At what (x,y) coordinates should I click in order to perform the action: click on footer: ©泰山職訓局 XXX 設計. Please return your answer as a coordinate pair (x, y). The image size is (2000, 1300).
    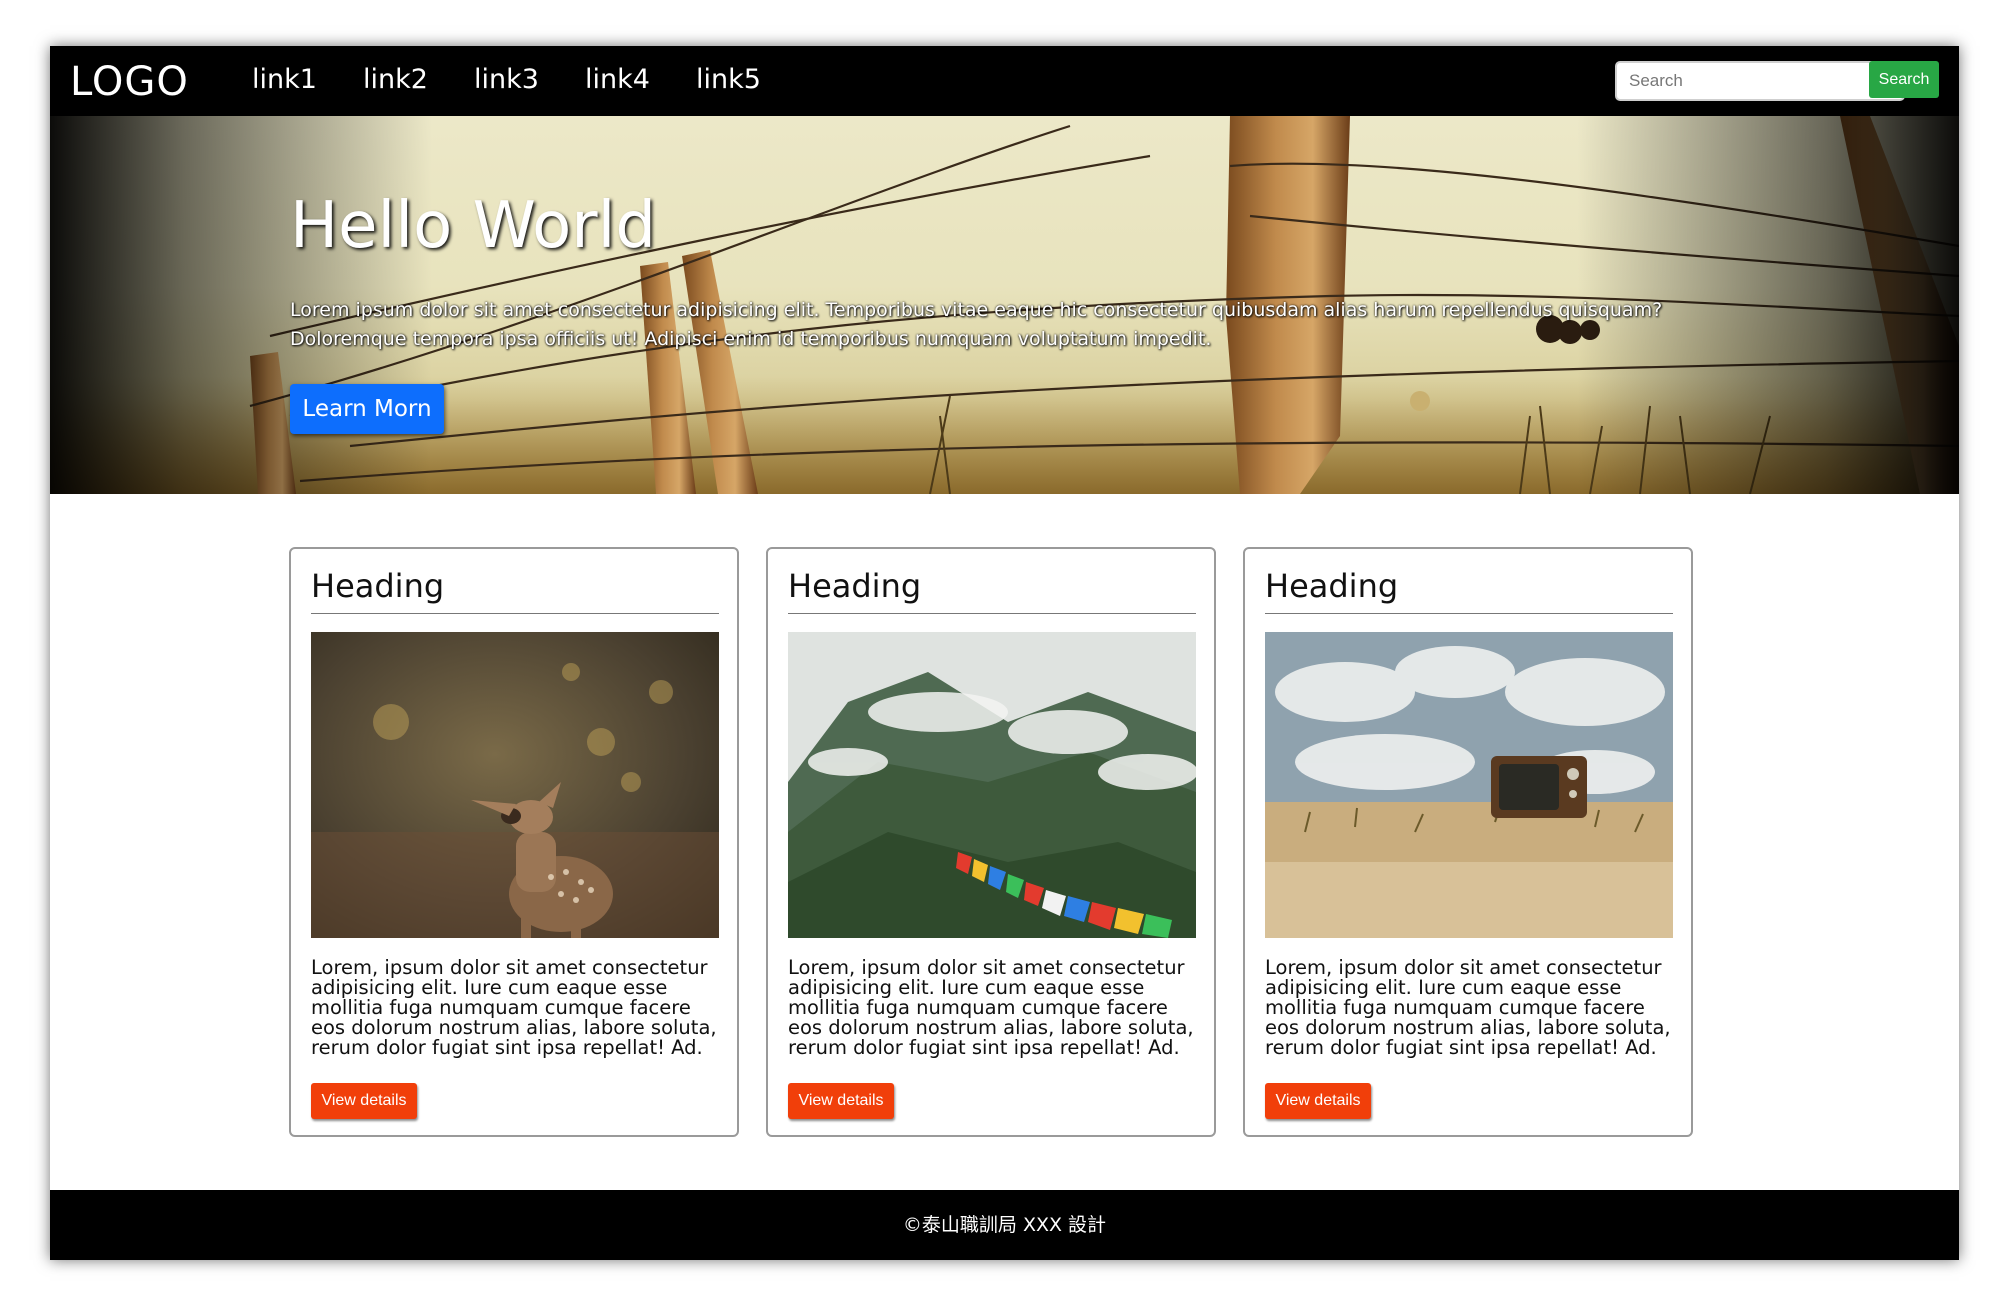
    Looking at the image, I should click on (1004, 1225).